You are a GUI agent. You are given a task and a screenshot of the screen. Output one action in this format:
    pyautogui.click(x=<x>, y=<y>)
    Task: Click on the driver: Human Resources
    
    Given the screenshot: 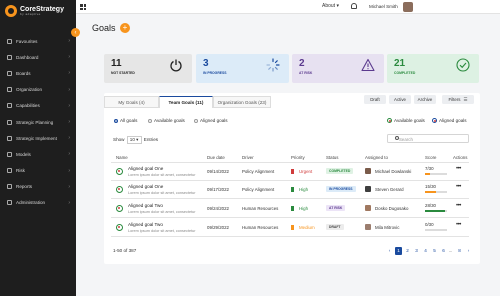 What is the action you would take?
    pyautogui.click(x=260, y=208)
    